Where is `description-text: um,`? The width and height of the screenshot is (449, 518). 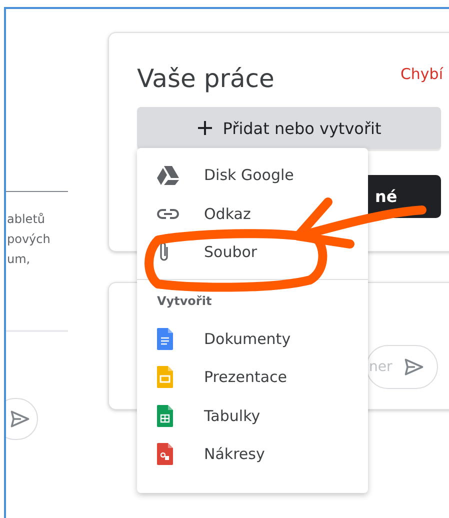
description-text: um, is located at coordinates (18, 259).